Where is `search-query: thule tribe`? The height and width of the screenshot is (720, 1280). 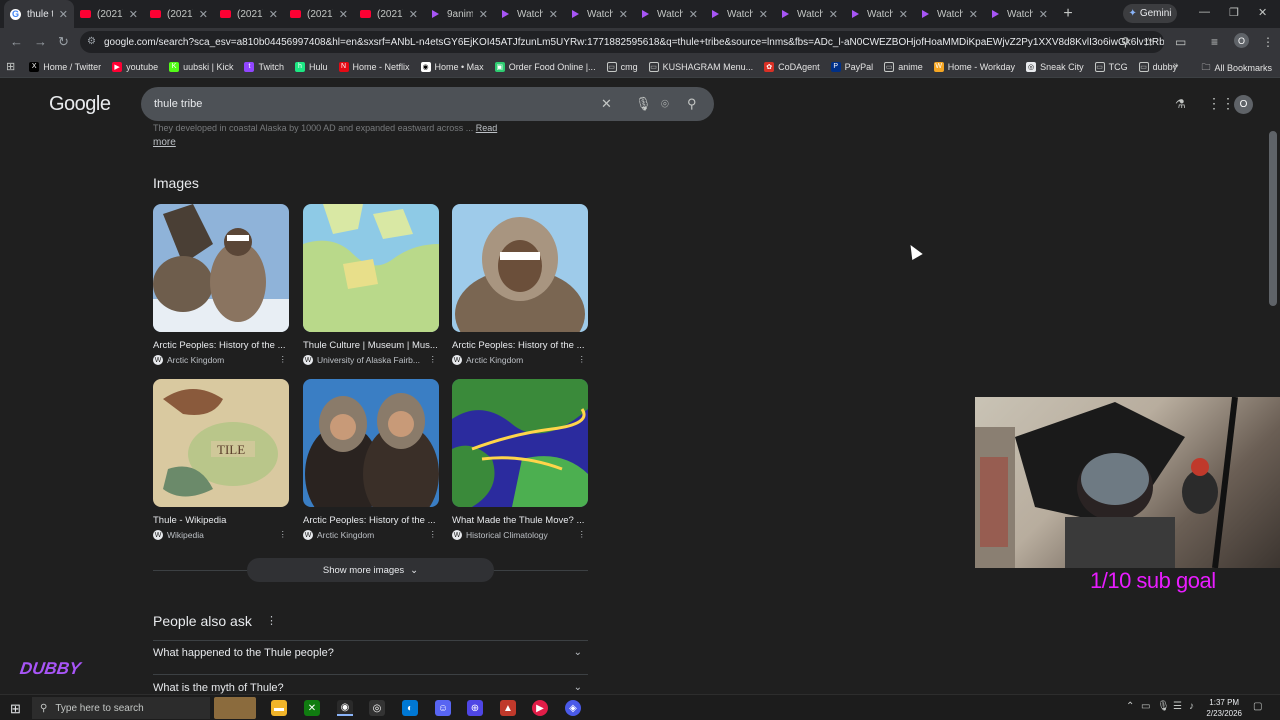
search-query: thule tribe is located at coordinates (178, 104).